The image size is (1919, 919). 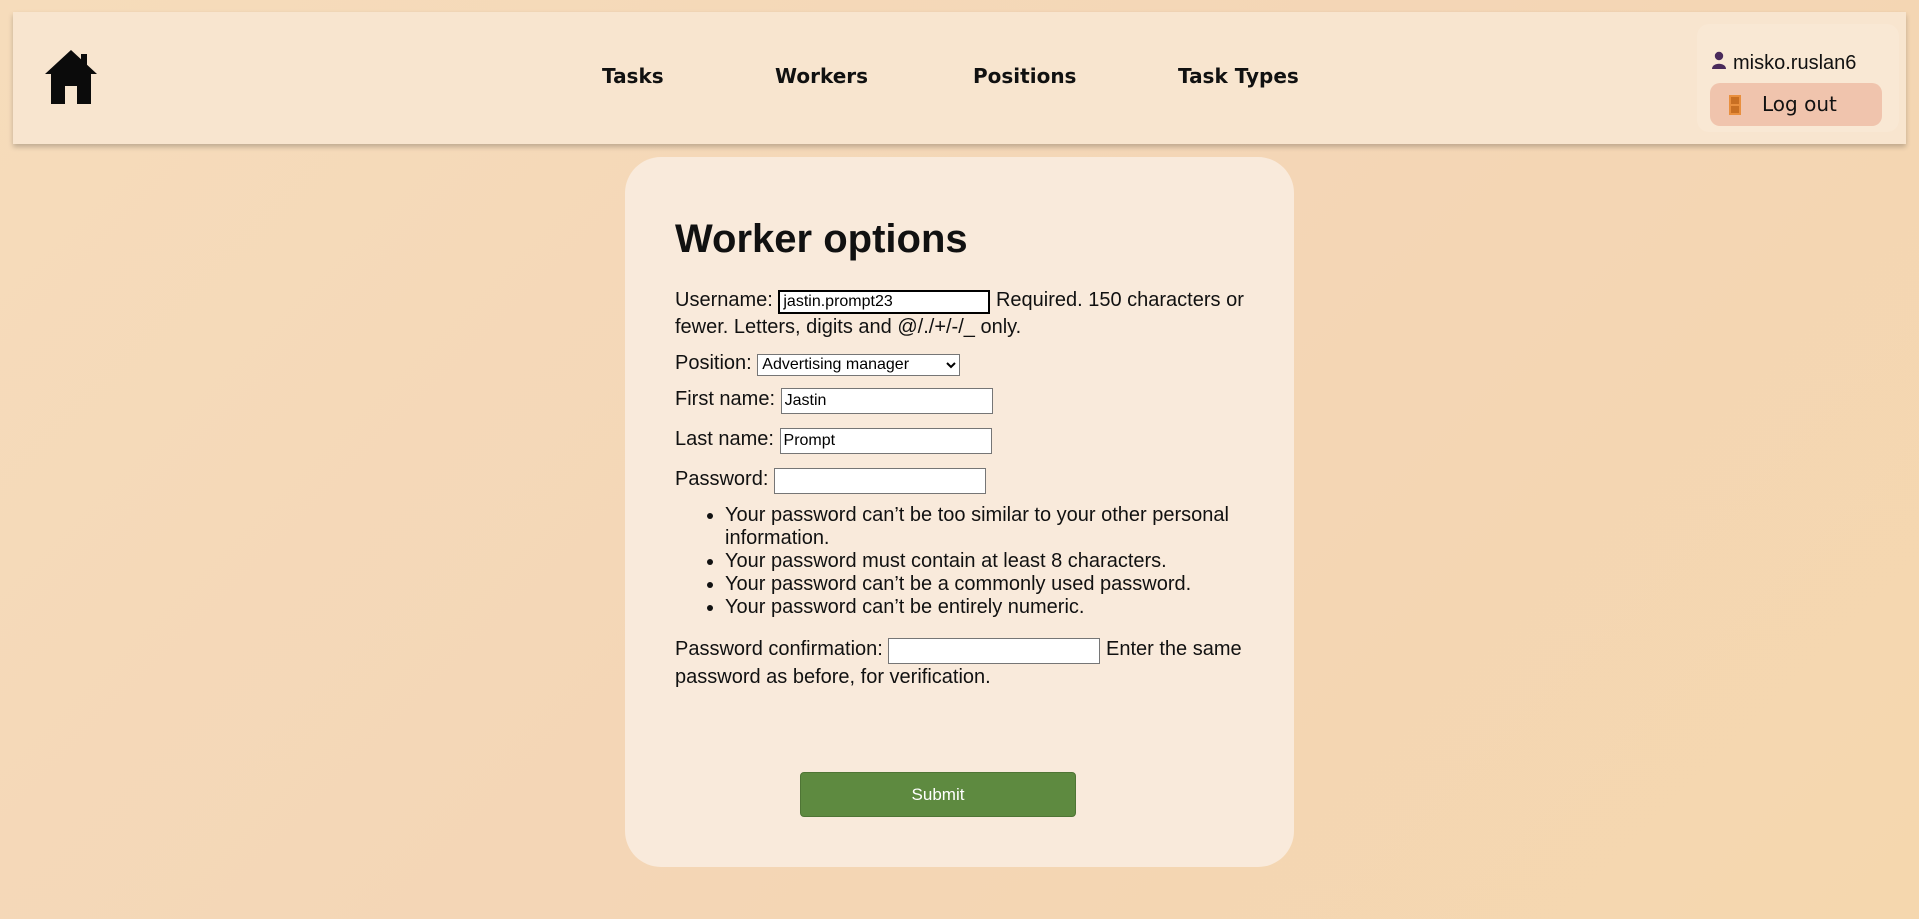 I want to click on current-user: misko.ruslan6, so click(x=1783, y=63).